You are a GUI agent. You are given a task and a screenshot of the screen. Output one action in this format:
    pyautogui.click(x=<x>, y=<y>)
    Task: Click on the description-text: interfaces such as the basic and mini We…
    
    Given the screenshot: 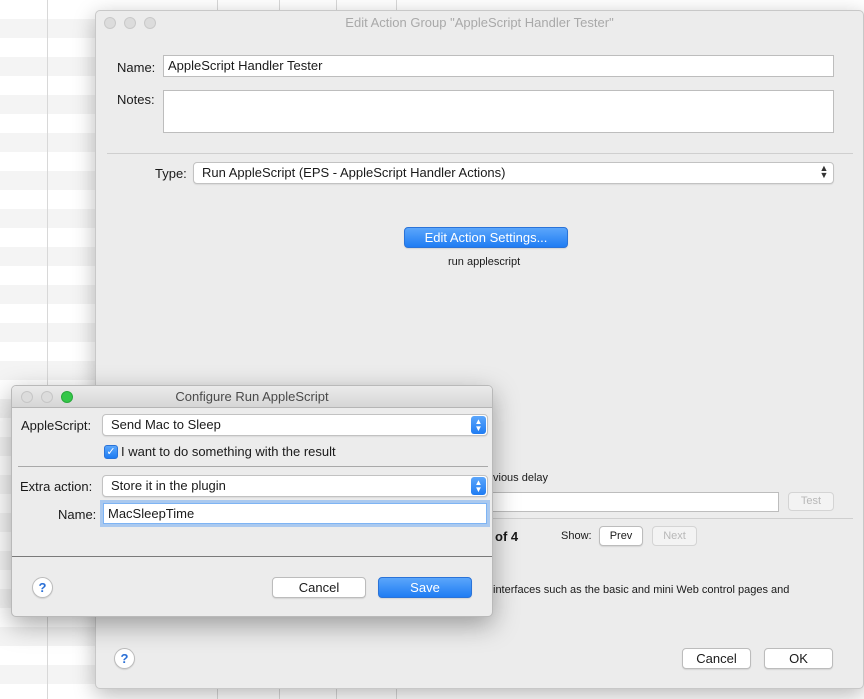 What is the action you would take?
    pyautogui.click(x=641, y=590)
    